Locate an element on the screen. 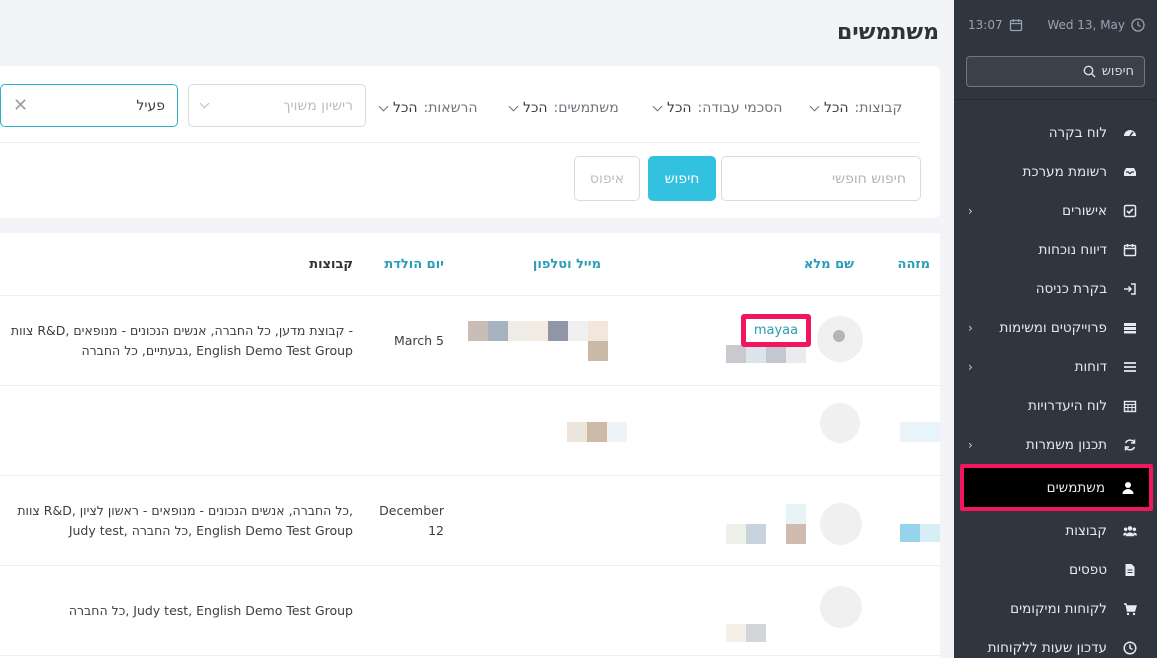  sidebar-search-label: חיפוש is located at coordinates (1117, 71).